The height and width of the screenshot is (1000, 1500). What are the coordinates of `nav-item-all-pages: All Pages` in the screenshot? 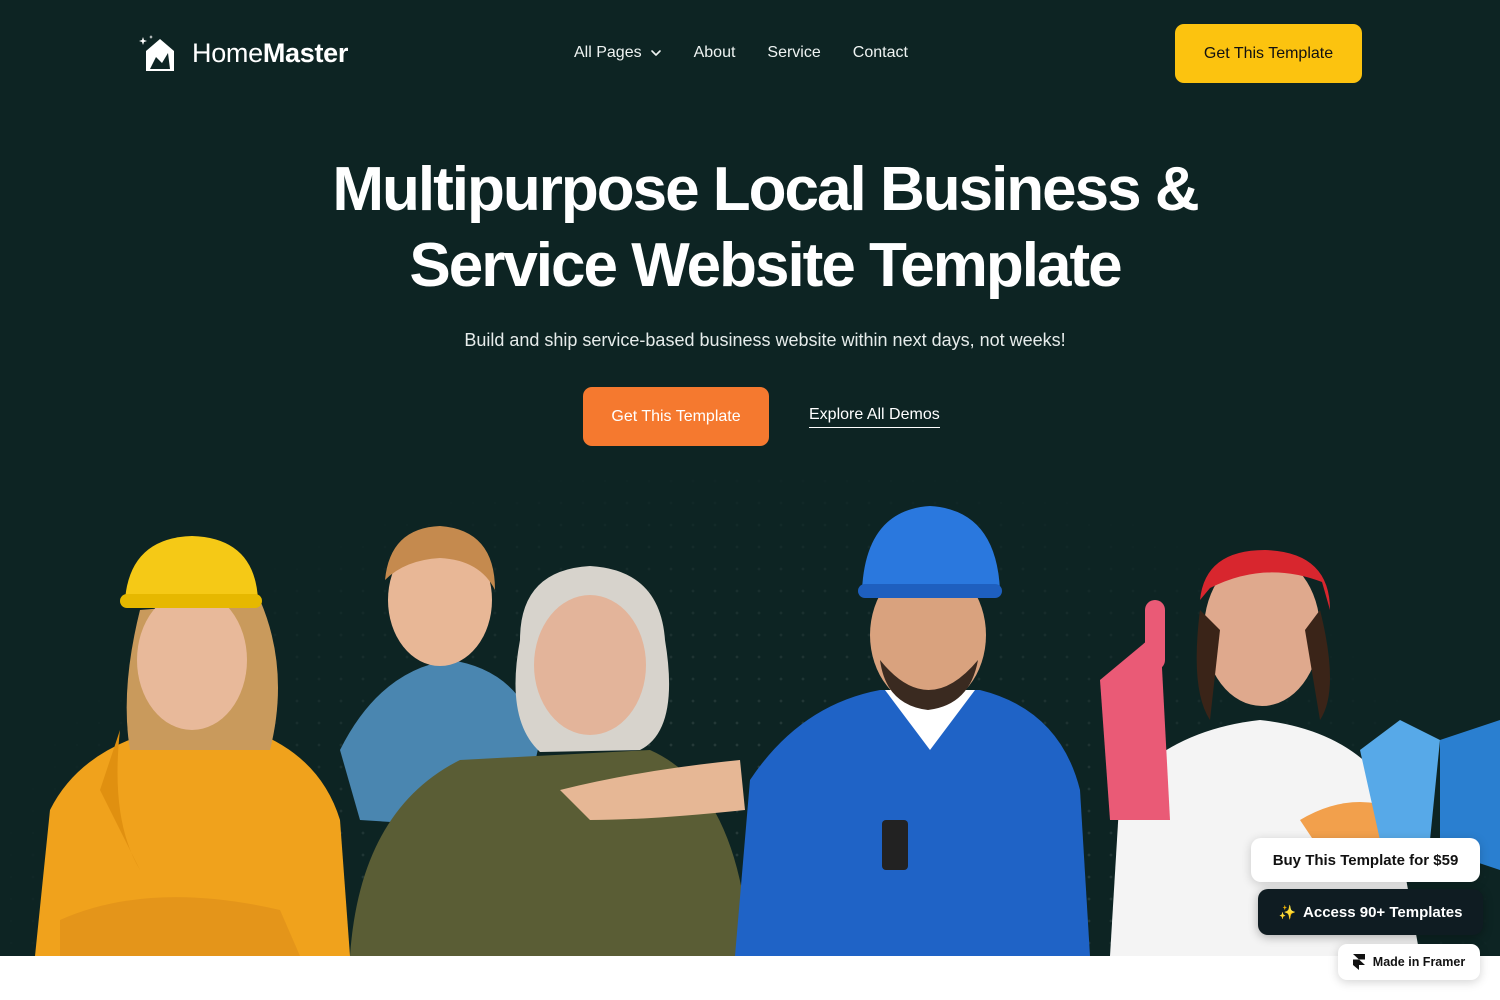 It's located at (618, 53).